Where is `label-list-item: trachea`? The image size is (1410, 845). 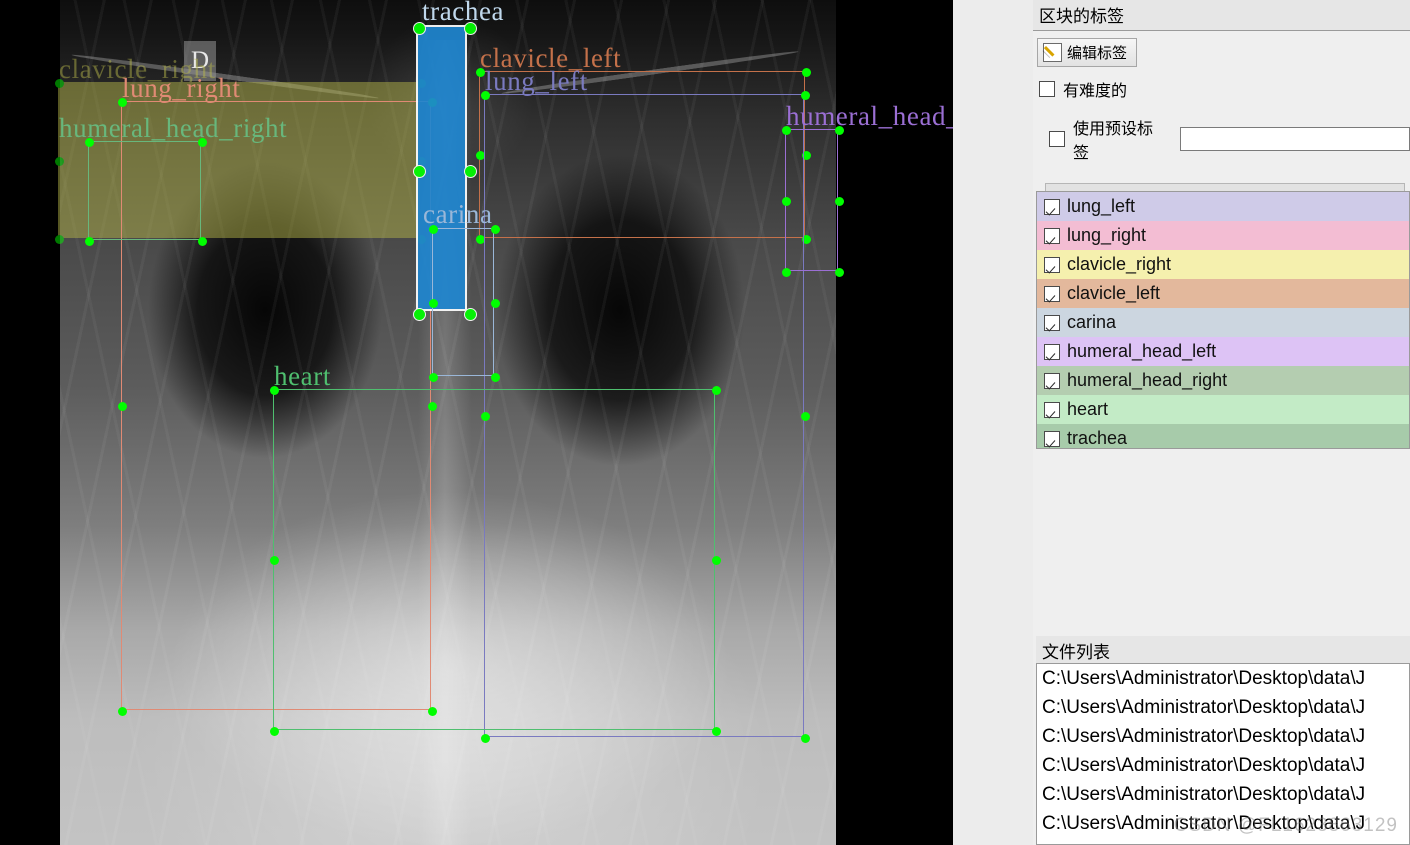 label-list-item: trachea is located at coordinates (1223, 436).